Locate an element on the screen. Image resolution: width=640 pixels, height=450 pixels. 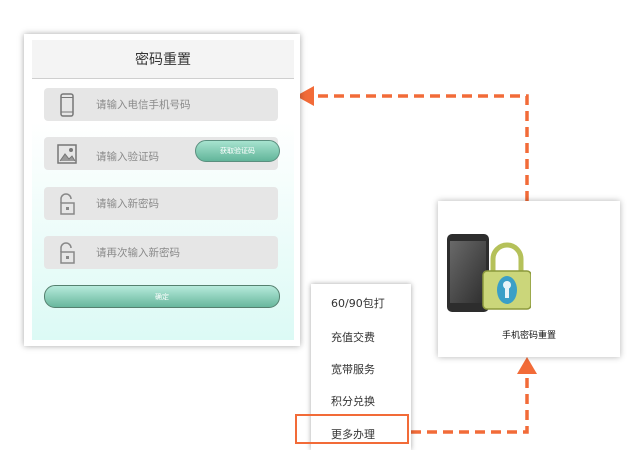
menu-item-package: 60/90包打 is located at coordinates (358, 303).